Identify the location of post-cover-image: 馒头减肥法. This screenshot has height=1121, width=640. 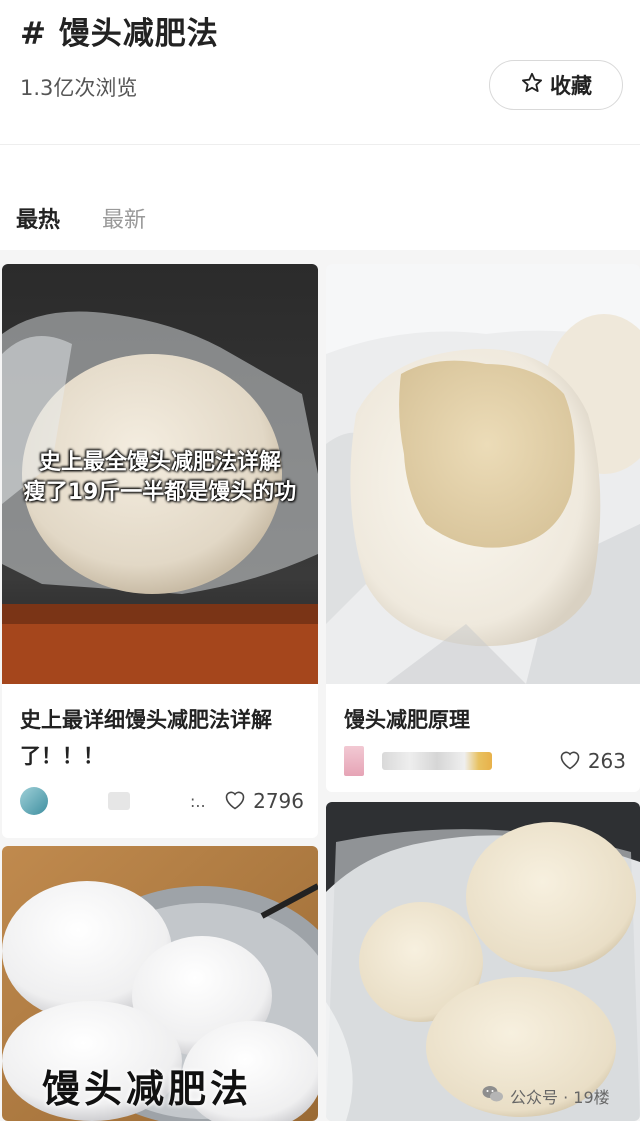
(160, 983).